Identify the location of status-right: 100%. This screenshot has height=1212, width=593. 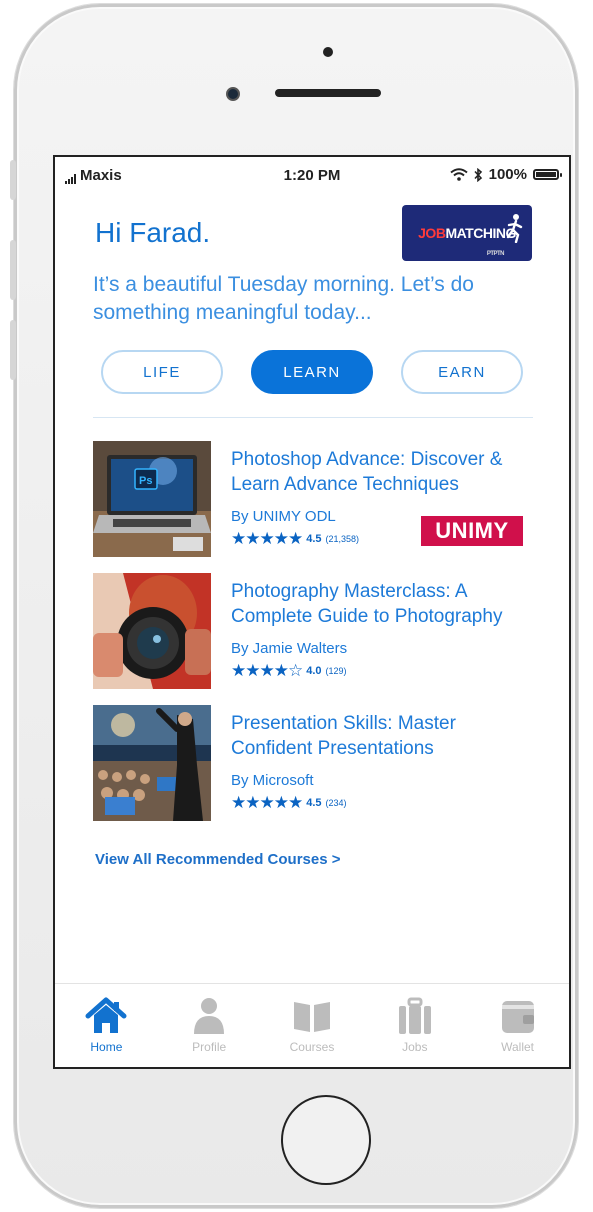
(505, 174).